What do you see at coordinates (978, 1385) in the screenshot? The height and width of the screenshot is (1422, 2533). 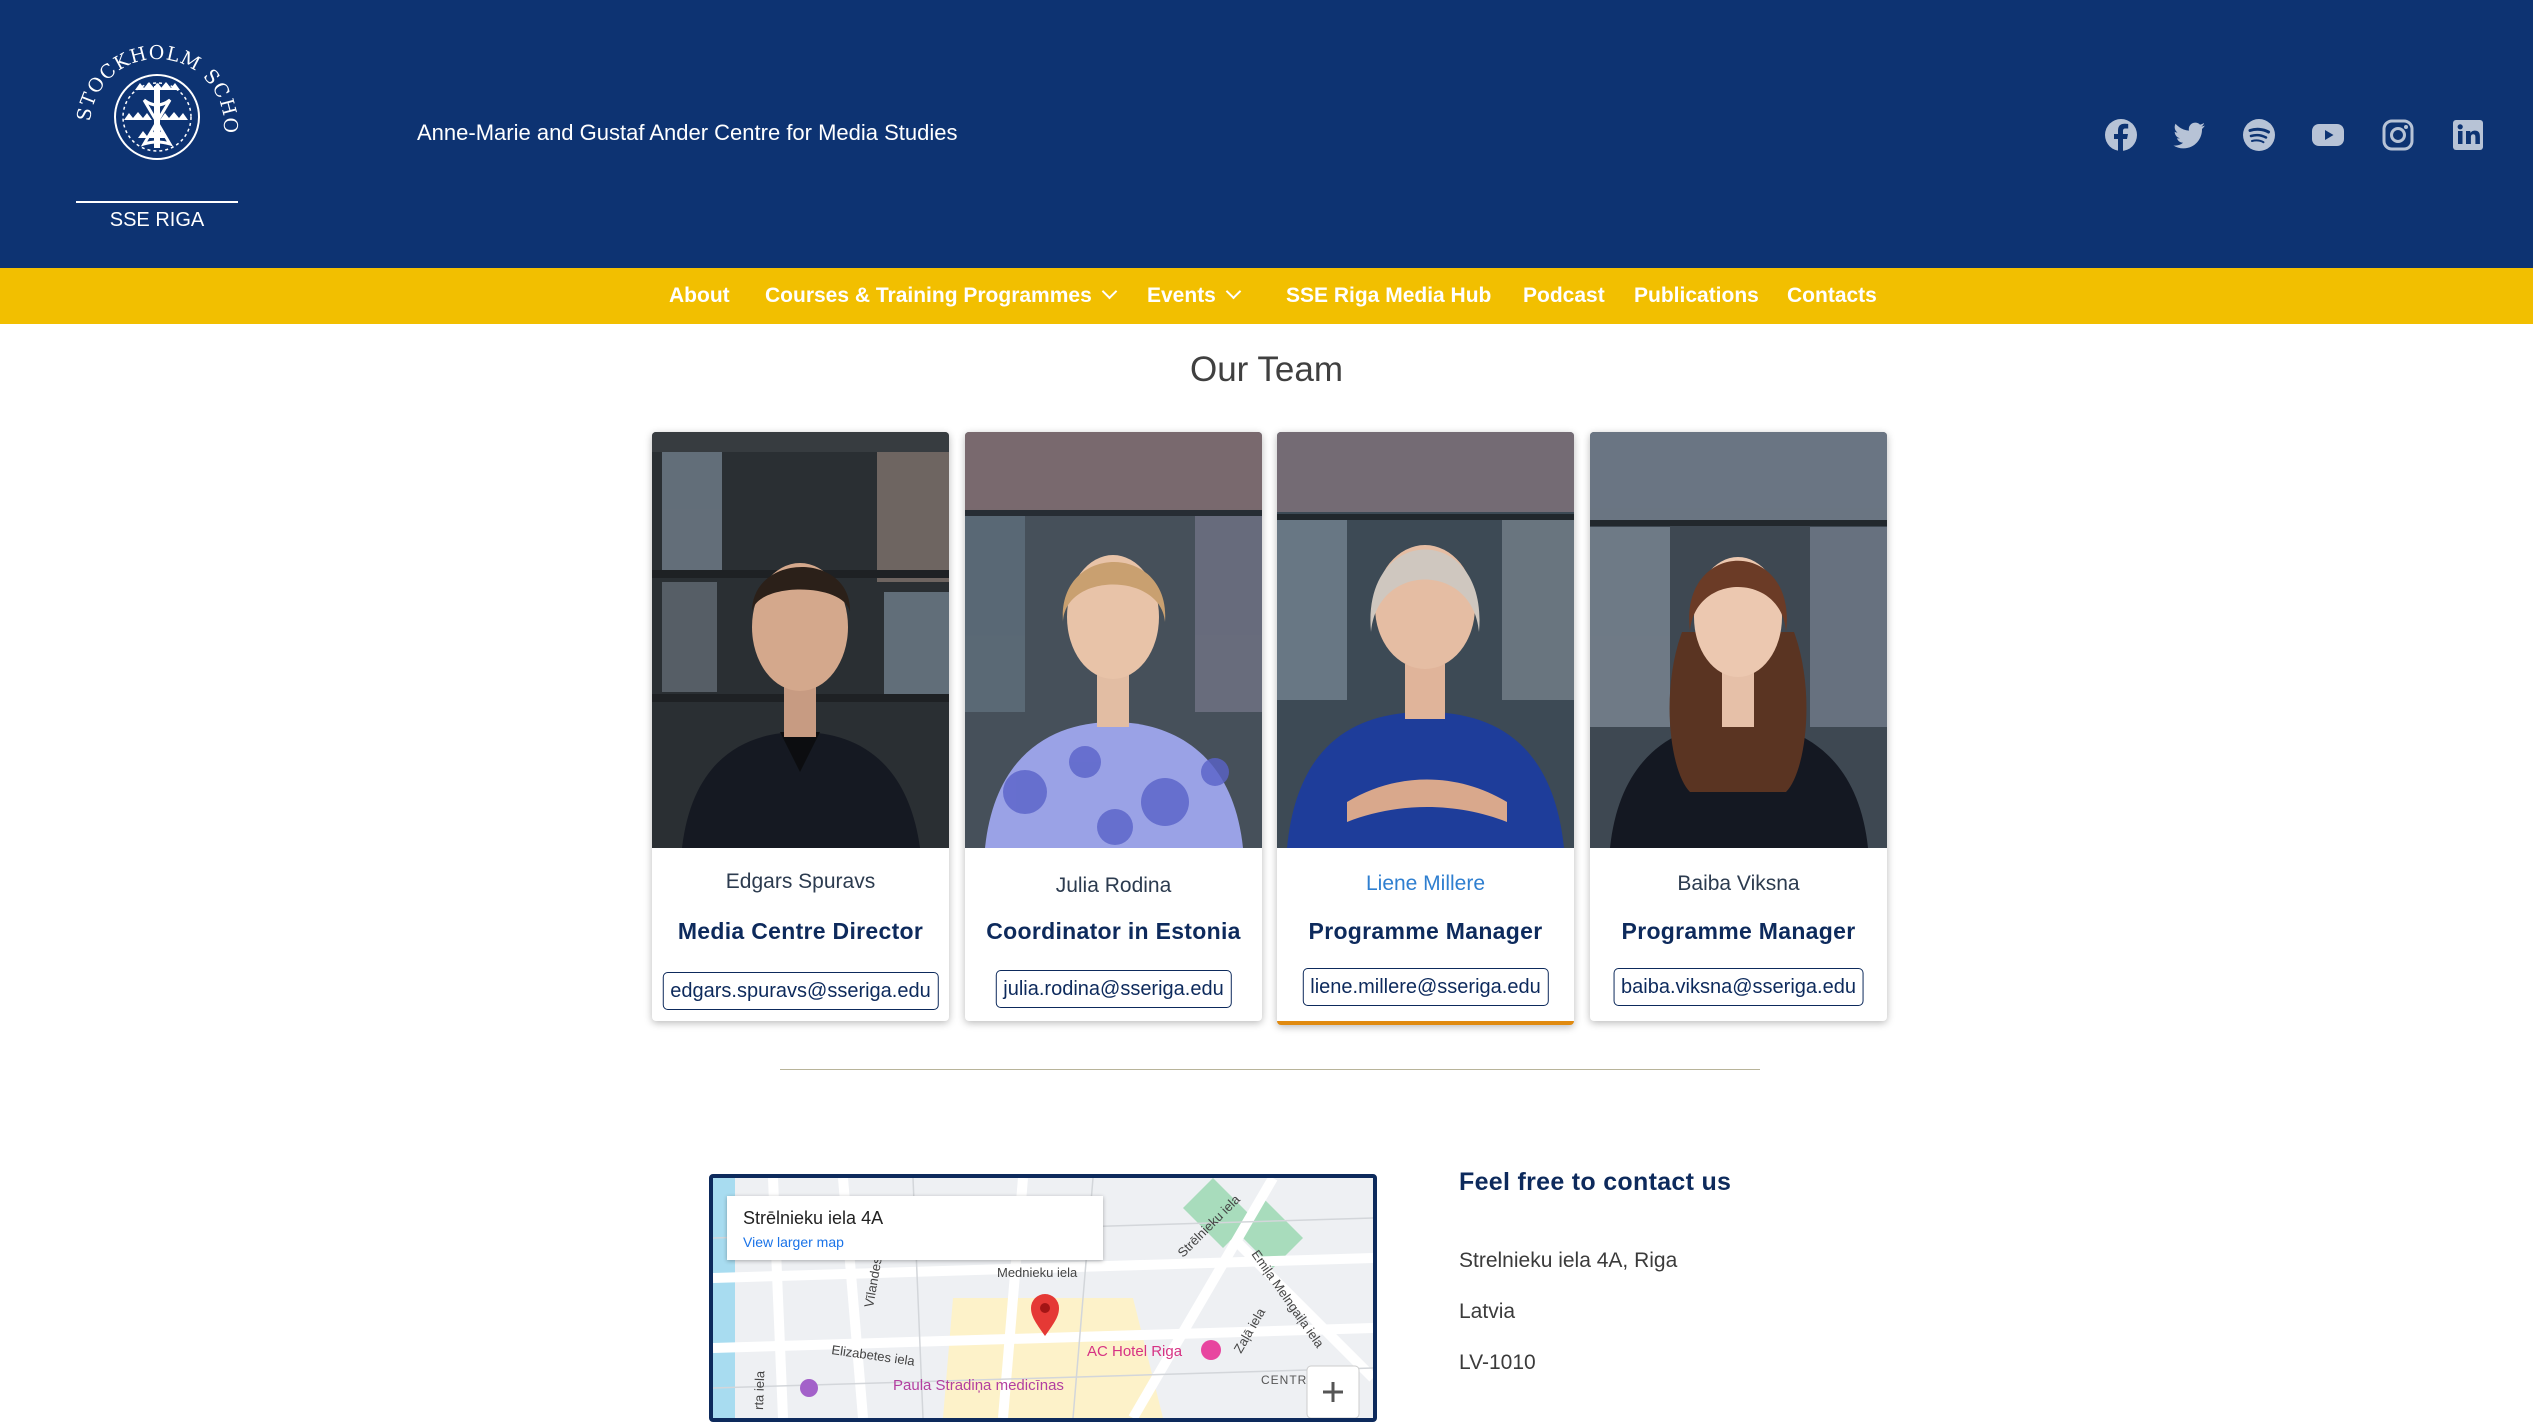 I see `map-poi-label: Paula Stradiņa medicīnas` at bounding box center [978, 1385].